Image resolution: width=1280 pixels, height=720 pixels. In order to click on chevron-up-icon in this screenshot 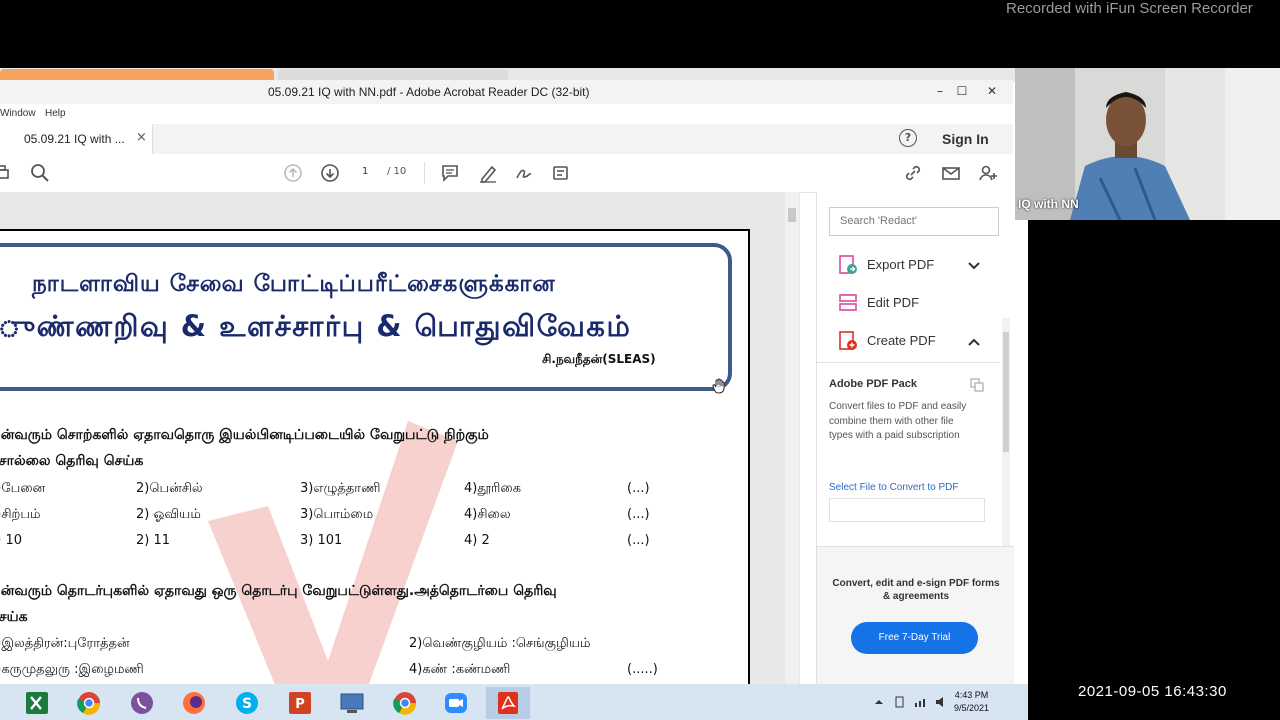, I will do `click(974, 342)`.